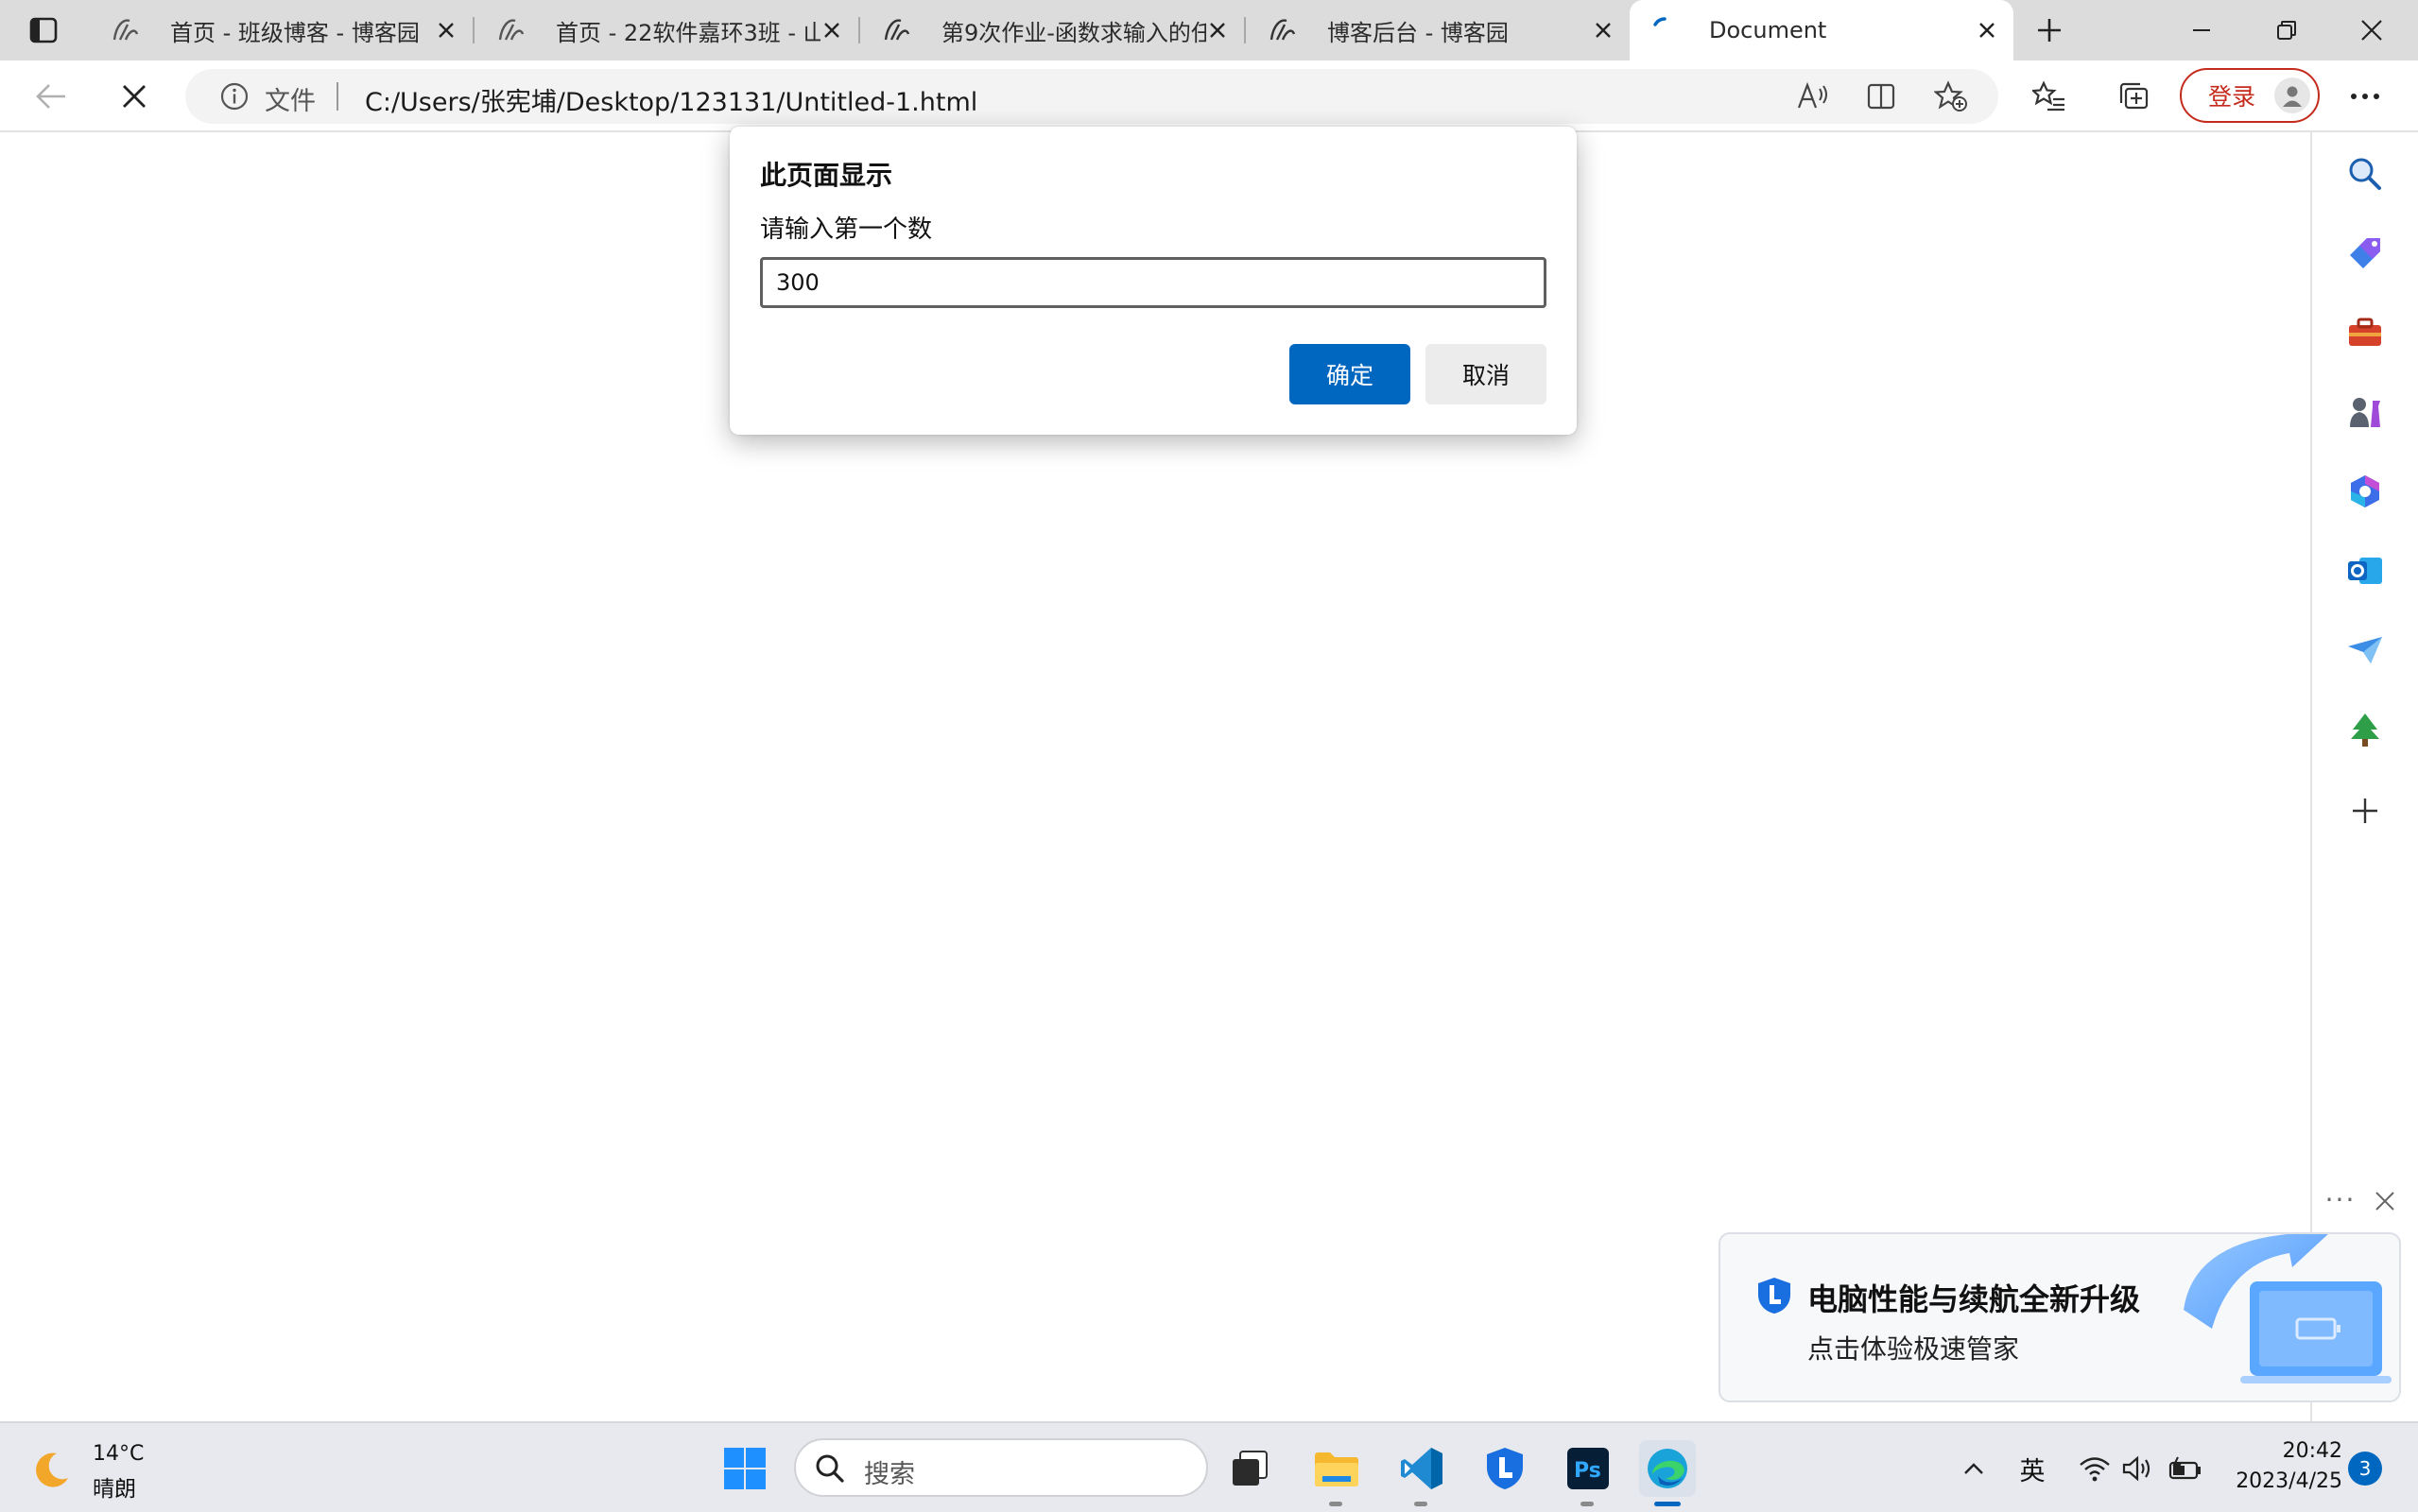 The width and height of the screenshot is (2418, 1512). What do you see at coordinates (2282, 1466) in the screenshot?
I see `system-clock: 20:42 2023/4/25` at bounding box center [2282, 1466].